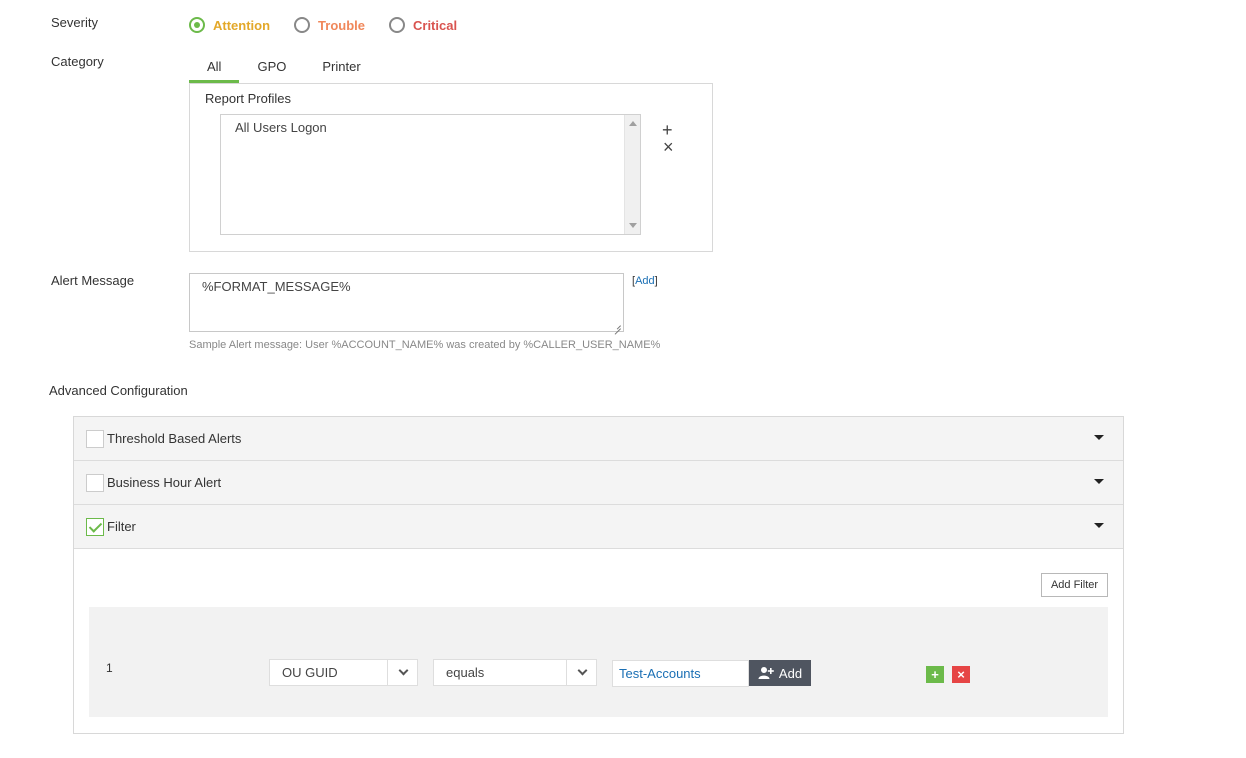 This screenshot has width=1246, height=758. What do you see at coordinates (197, 25) in the screenshot?
I see `radio-selected-icon` at bounding box center [197, 25].